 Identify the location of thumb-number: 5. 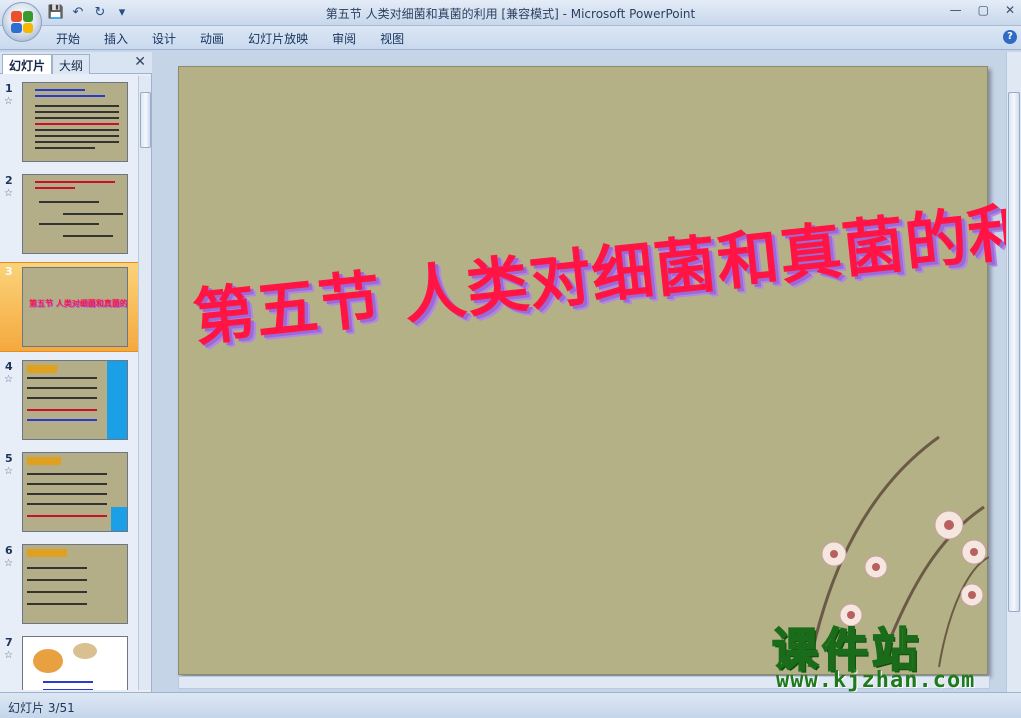
(9, 458).